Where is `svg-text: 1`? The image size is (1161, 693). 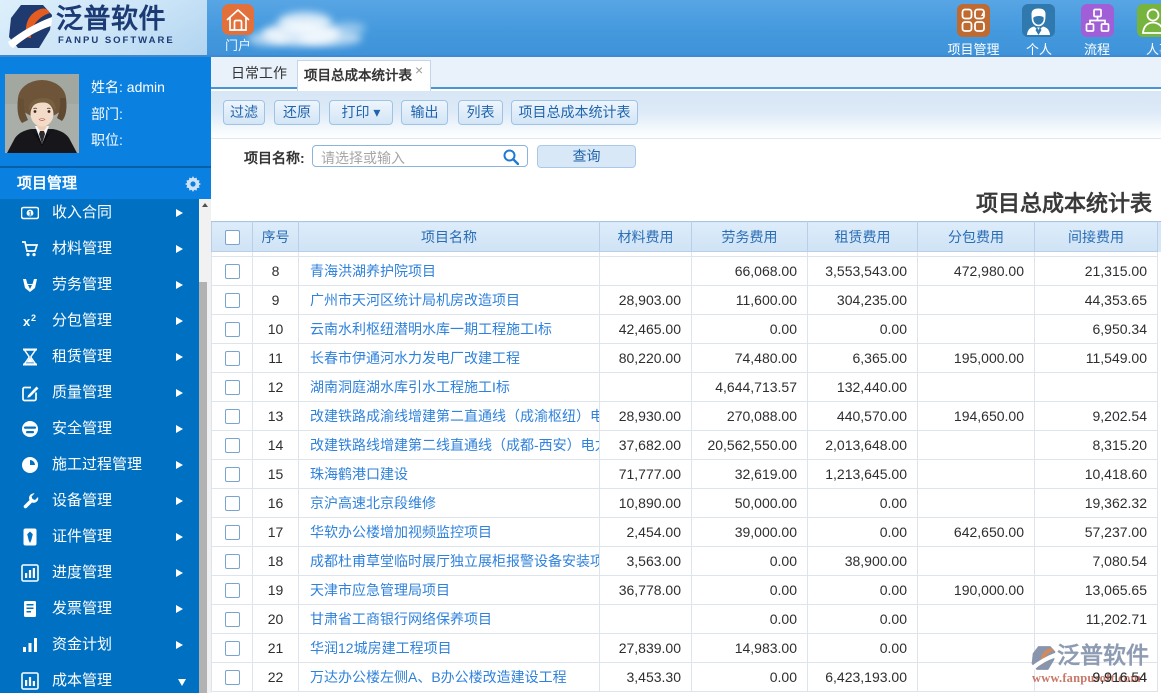
svg-text: 1 is located at coordinates (30, 213).